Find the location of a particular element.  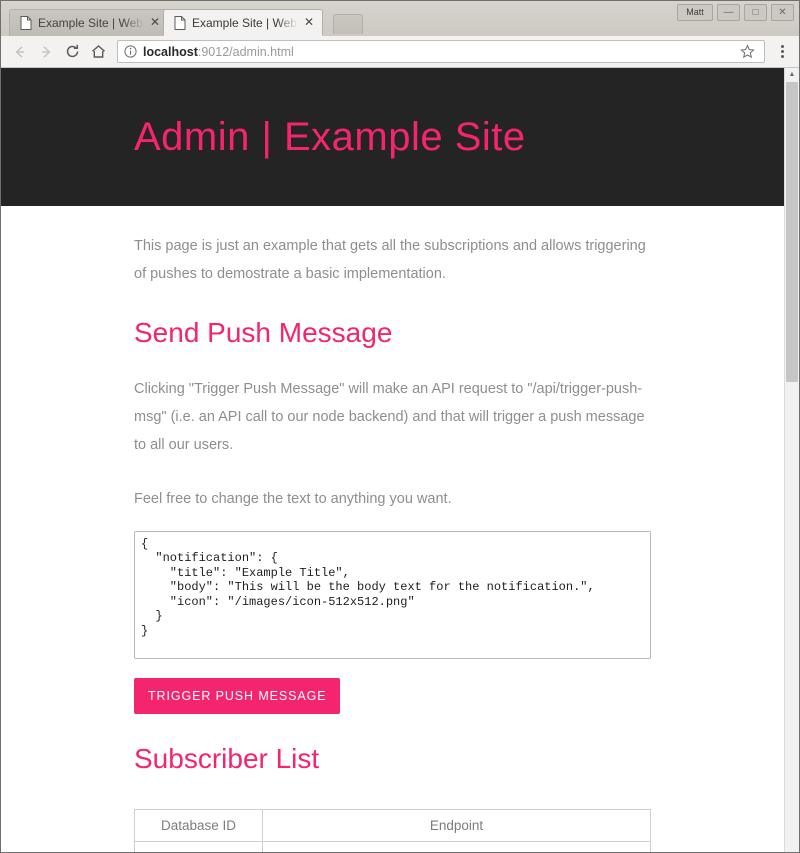

trigger-push-message-button: Trigger Push Message is located at coordinates (237, 695).